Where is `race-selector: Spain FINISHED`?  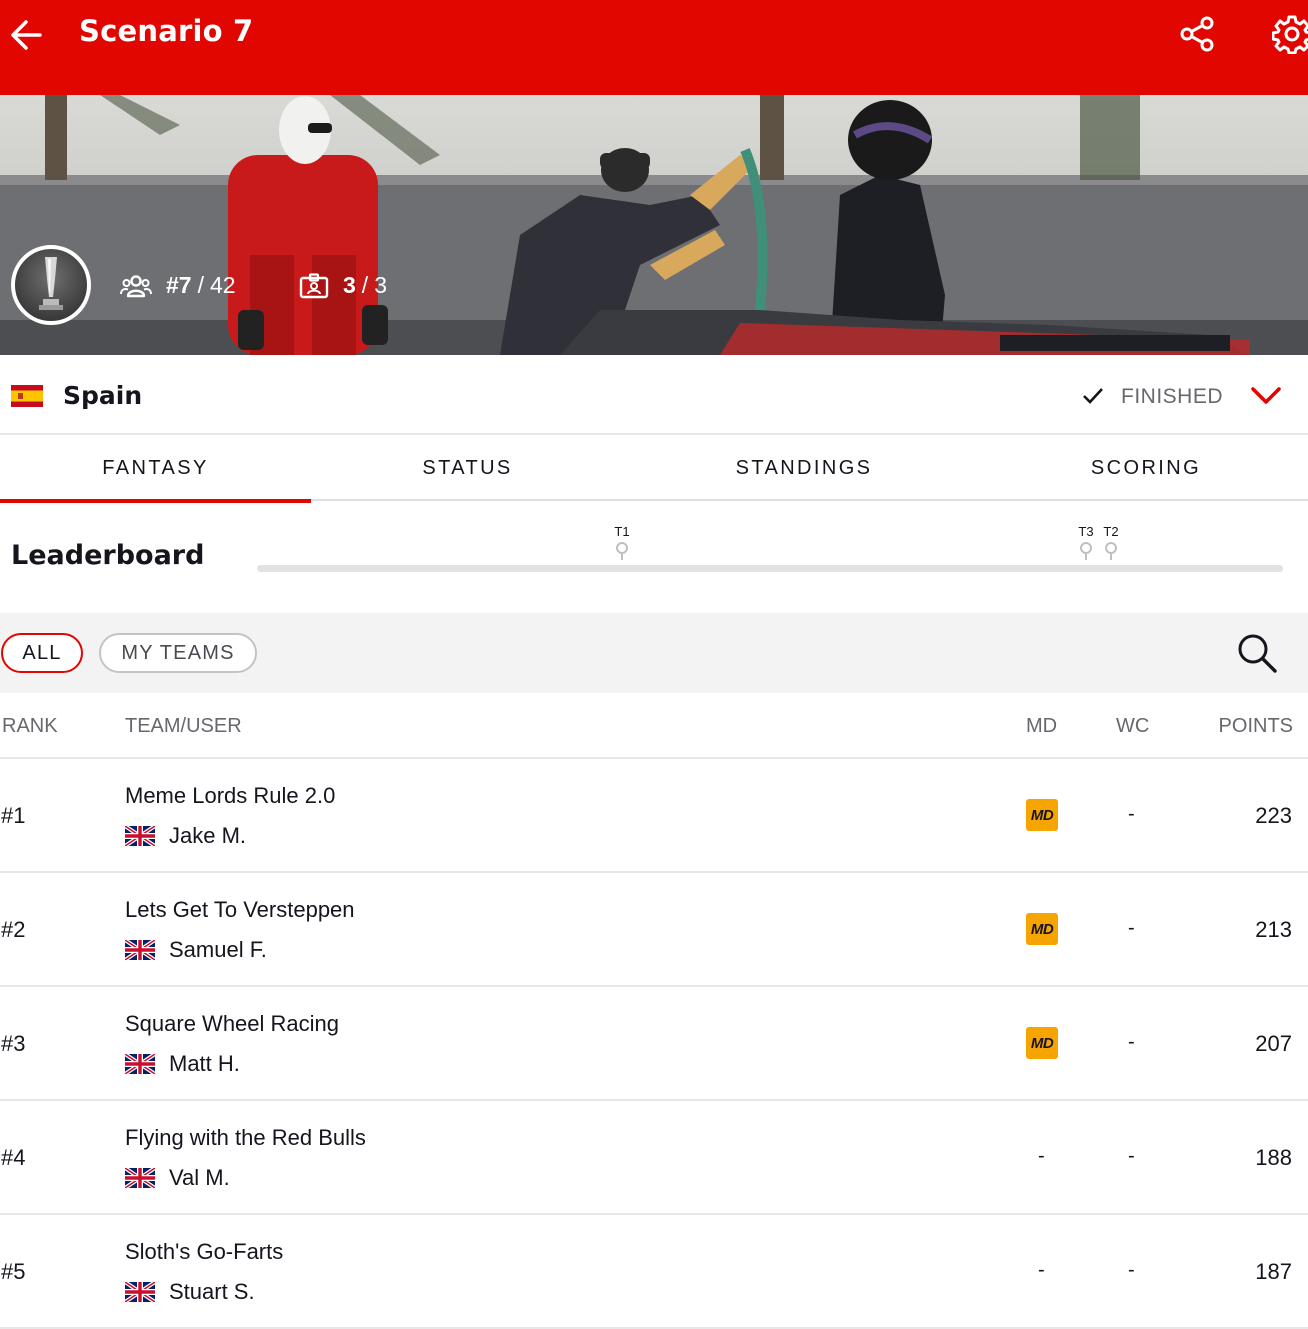 race-selector: Spain FINISHED is located at coordinates (654, 395).